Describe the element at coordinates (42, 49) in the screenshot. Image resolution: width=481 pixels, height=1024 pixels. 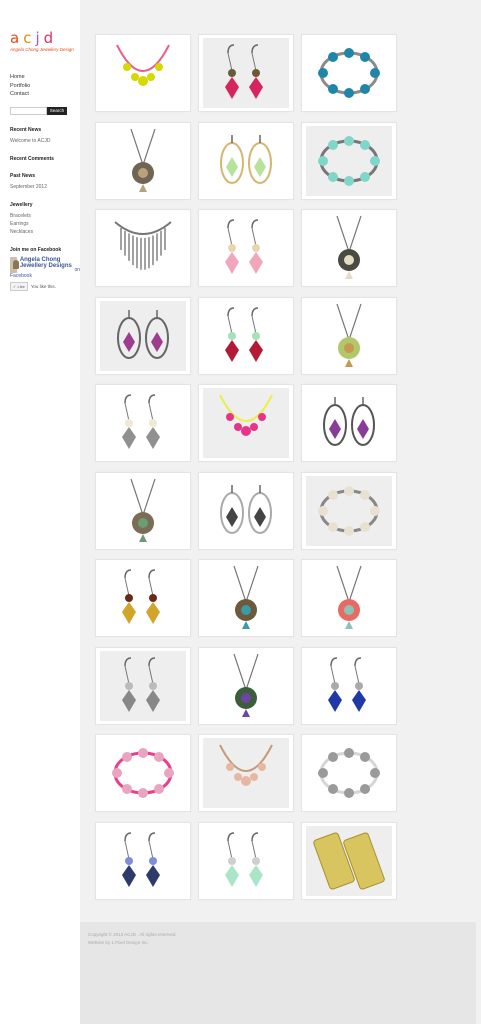
I see `logo-tagline: Angela Chong Jewellery Design` at that location.